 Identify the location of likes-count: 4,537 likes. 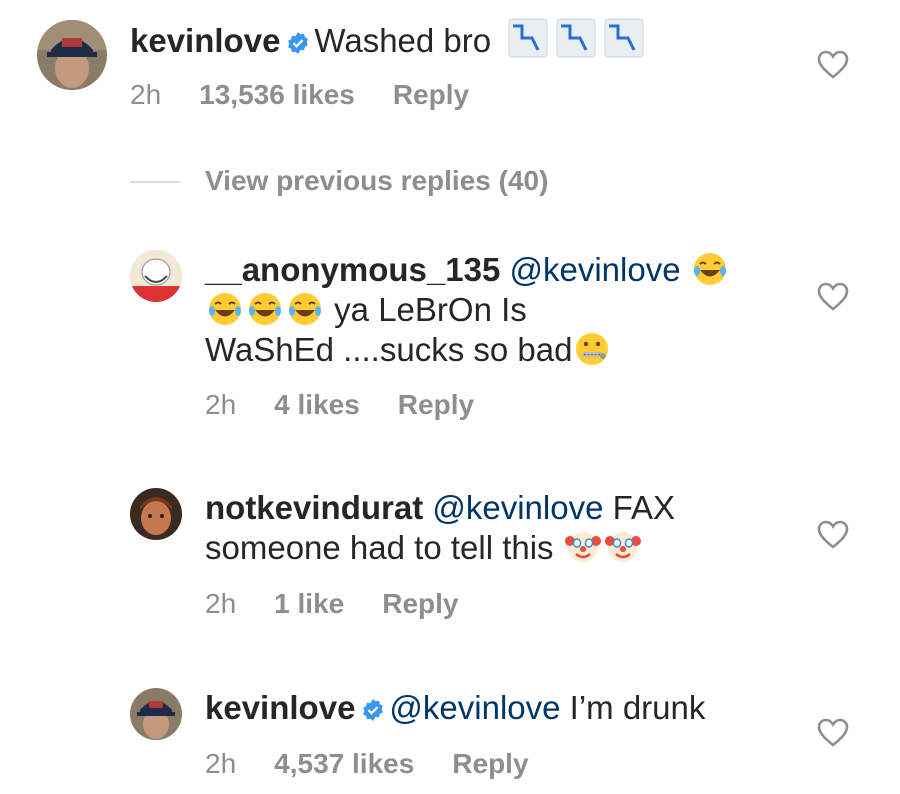
(344, 763).